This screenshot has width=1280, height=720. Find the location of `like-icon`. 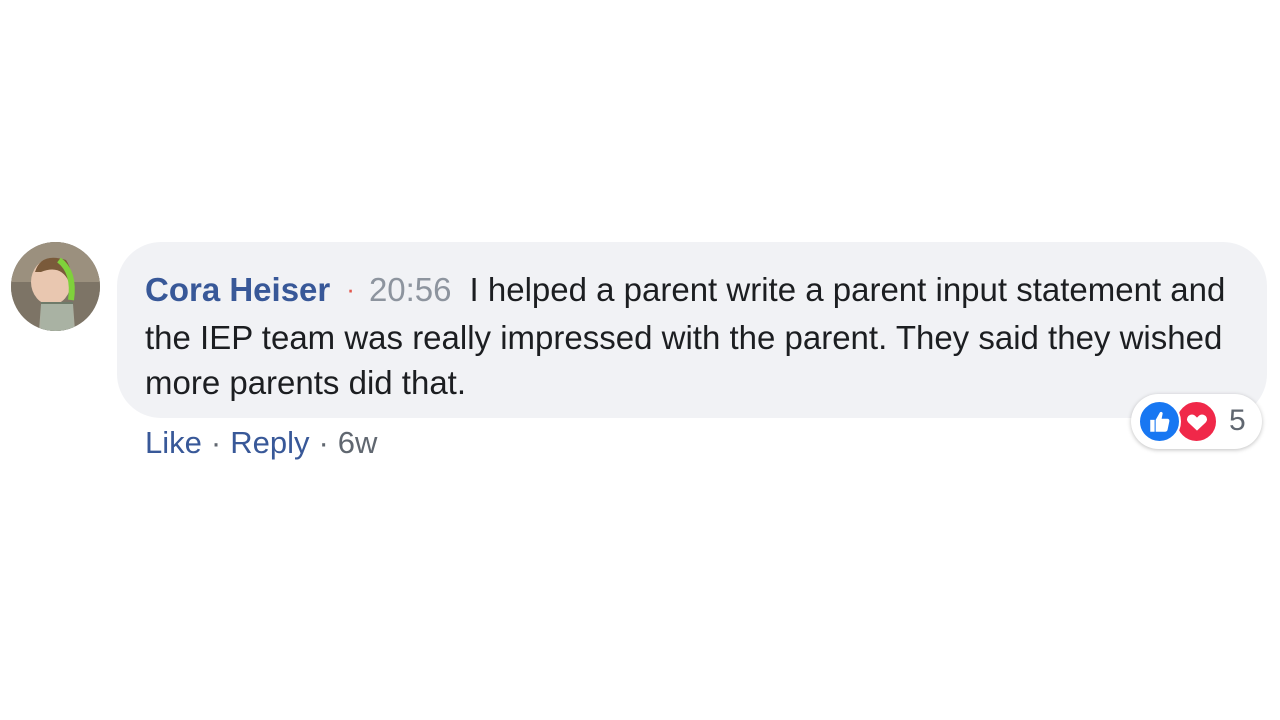

like-icon is located at coordinates (1159, 421).